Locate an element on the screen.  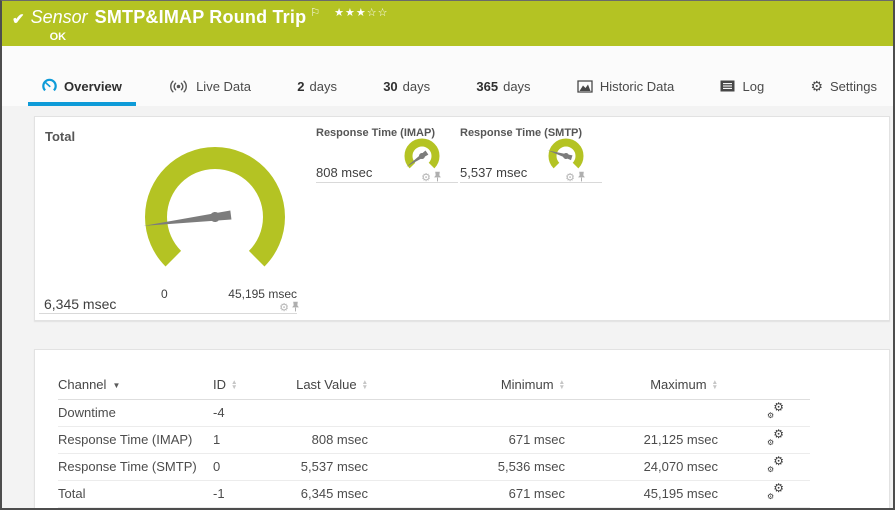
tab-number: 30 is located at coordinates (390, 86).